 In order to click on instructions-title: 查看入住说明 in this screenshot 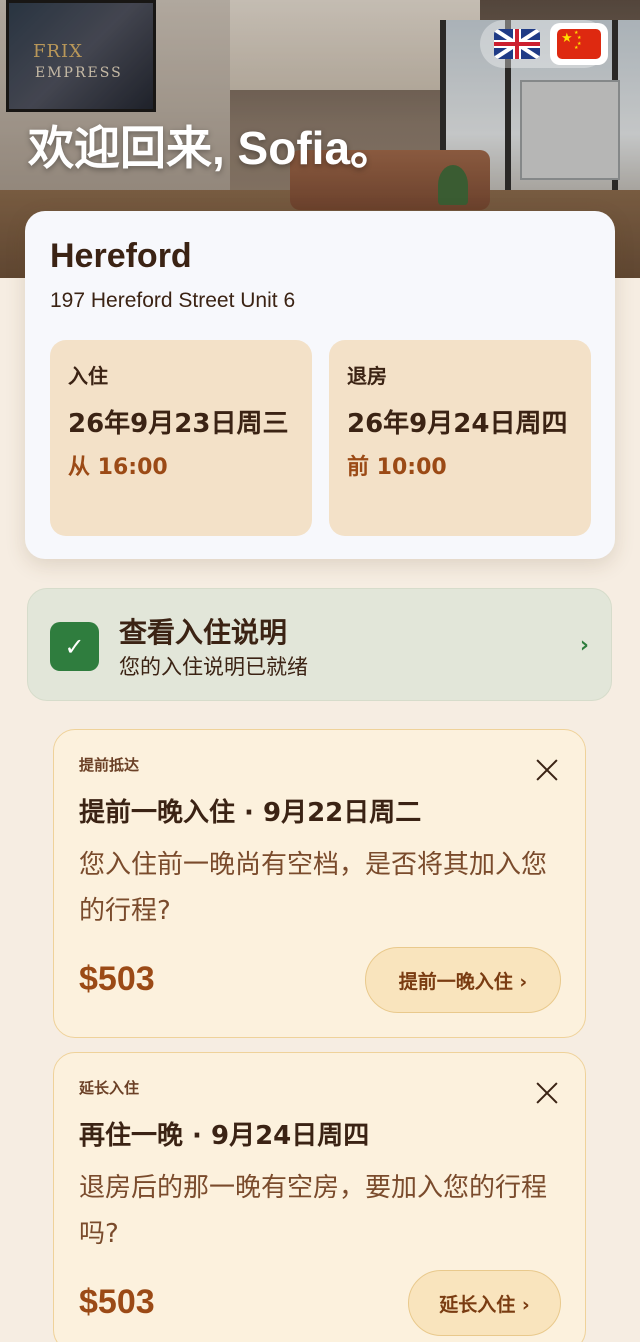, I will do `click(203, 632)`.